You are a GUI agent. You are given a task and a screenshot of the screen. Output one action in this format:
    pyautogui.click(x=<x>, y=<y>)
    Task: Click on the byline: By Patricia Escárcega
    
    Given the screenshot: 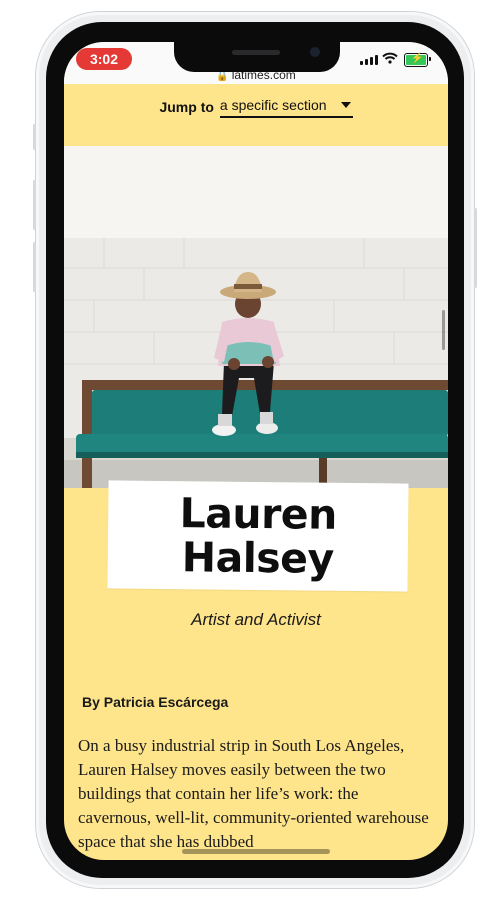 What is the action you would take?
    pyautogui.click(x=155, y=702)
    